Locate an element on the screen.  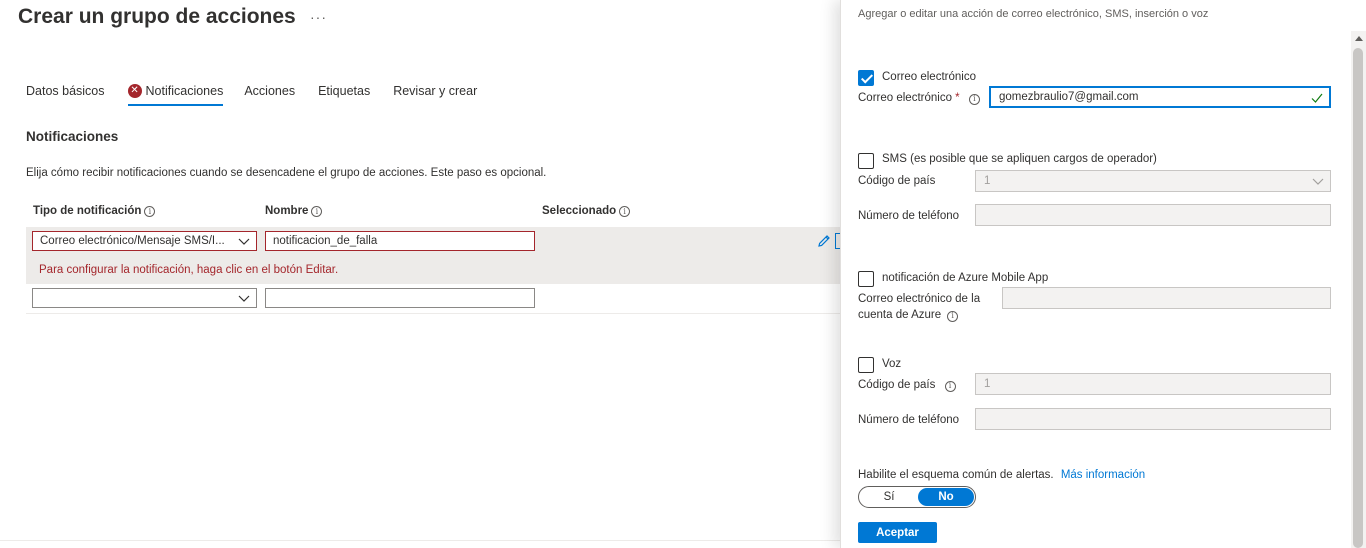
column-header-type: Tipo de notificación i is located at coordinates (94, 211).